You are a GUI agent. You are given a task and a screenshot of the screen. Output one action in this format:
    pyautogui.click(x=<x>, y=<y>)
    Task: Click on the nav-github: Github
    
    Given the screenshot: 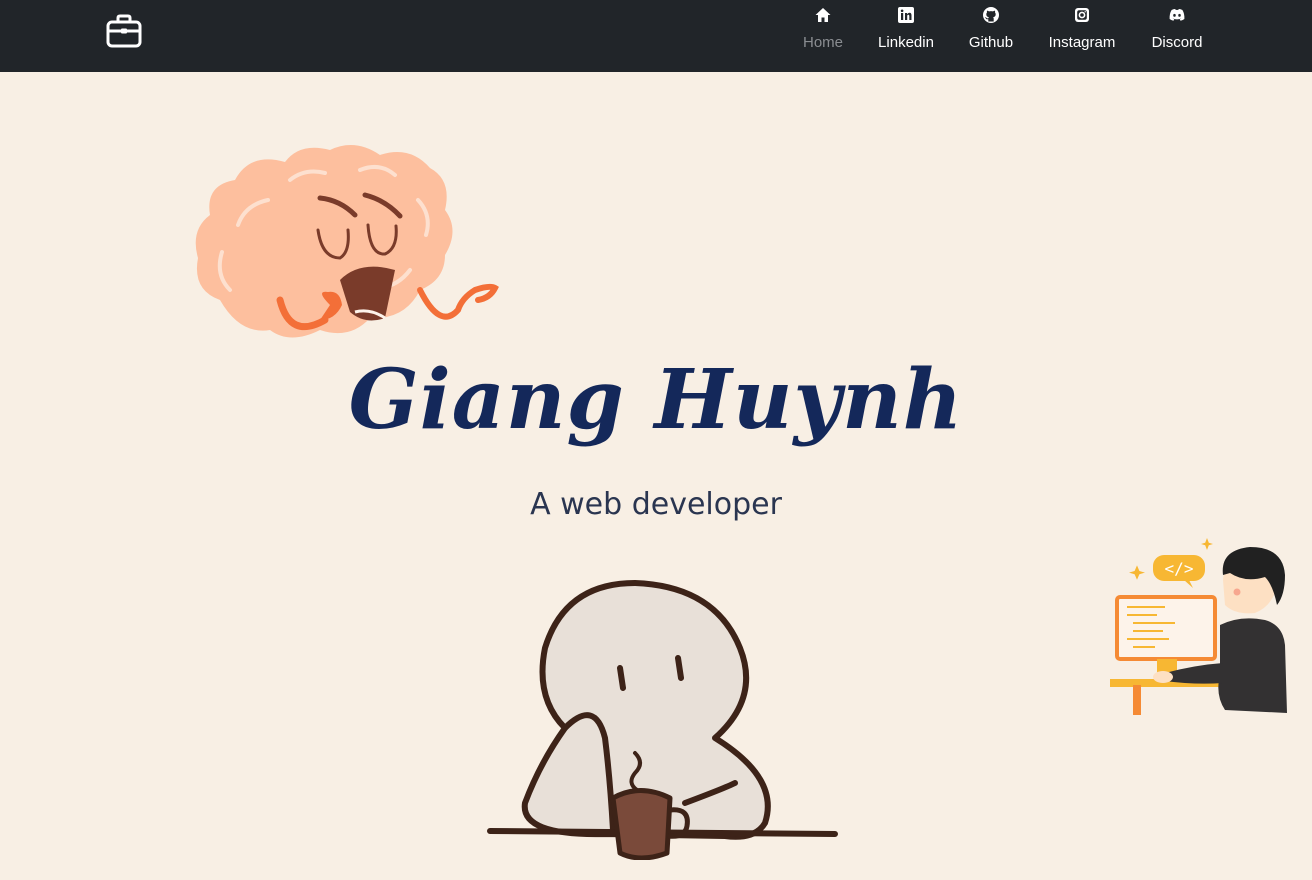 What is the action you would take?
    pyautogui.click(x=991, y=34)
    